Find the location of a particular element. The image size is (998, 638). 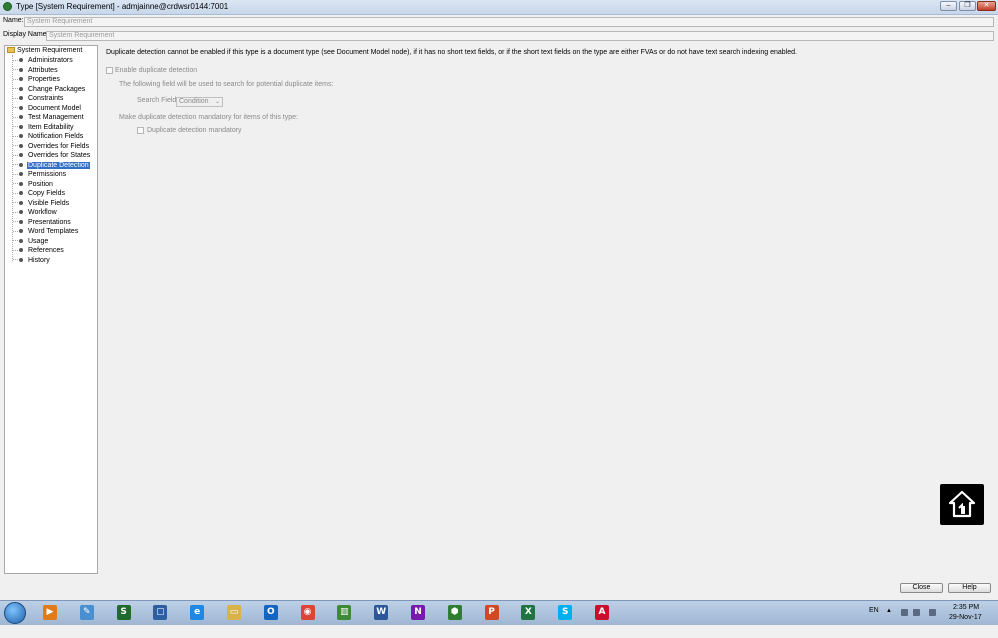

taskbar-app: O is located at coordinates (271, 613).